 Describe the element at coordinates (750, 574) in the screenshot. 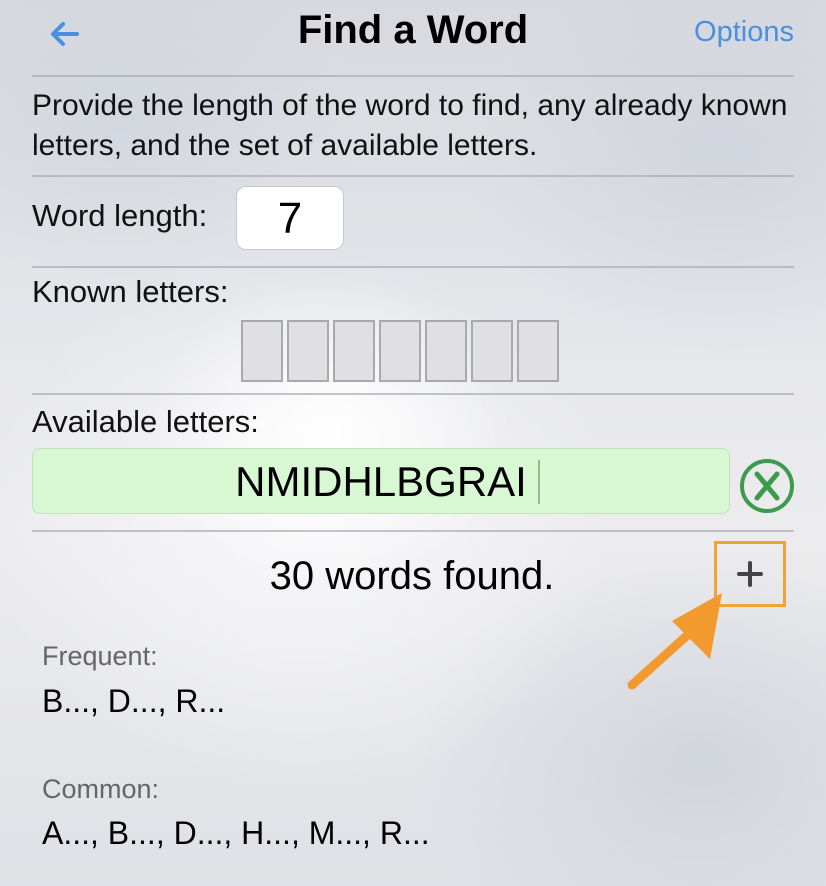

I see `plus-icon` at that location.